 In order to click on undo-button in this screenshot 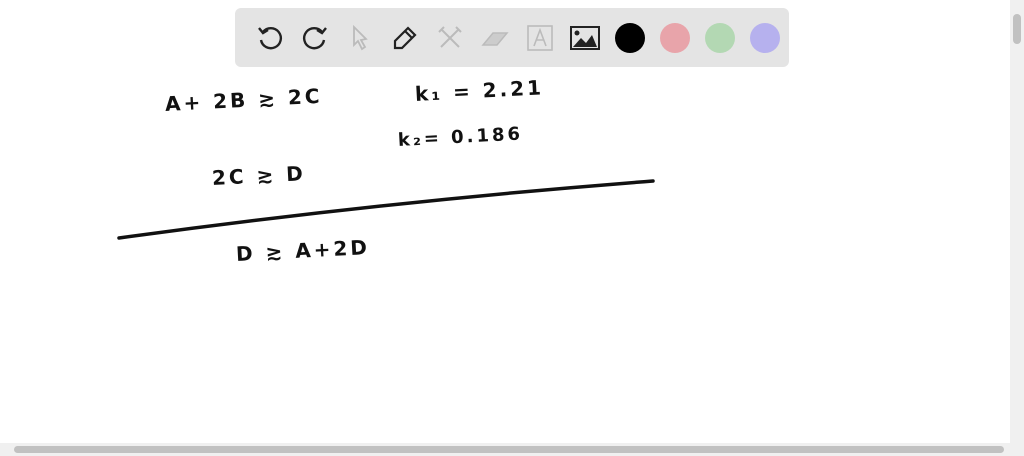, I will do `click(269, 37)`.